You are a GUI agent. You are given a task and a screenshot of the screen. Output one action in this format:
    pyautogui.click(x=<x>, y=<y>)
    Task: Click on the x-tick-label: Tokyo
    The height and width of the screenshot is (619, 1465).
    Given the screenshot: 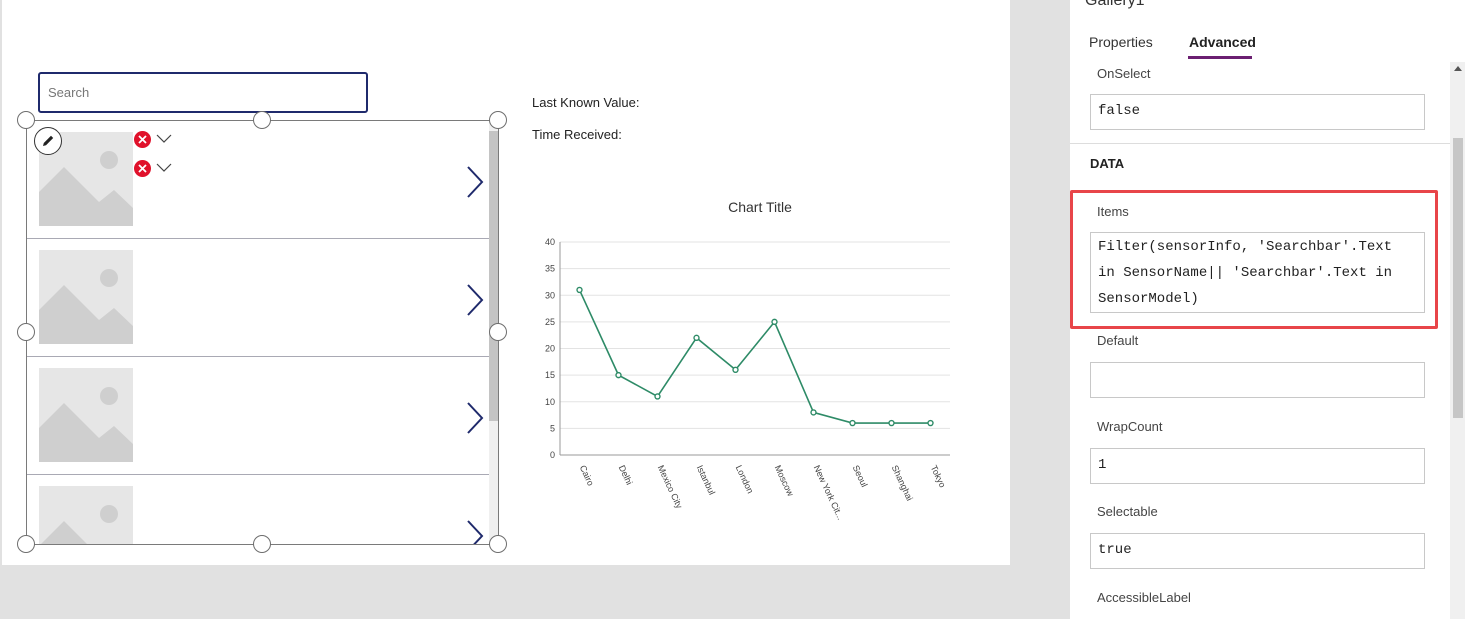 What is the action you would take?
    pyautogui.click(x=938, y=477)
    